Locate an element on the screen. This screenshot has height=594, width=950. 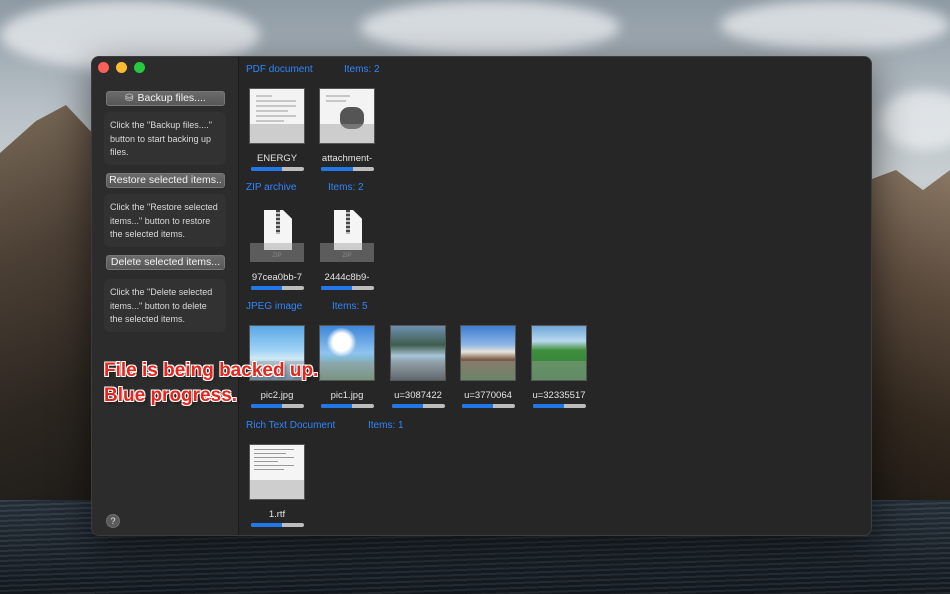
file-name: u=3770064 is located at coordinates (488, 395).